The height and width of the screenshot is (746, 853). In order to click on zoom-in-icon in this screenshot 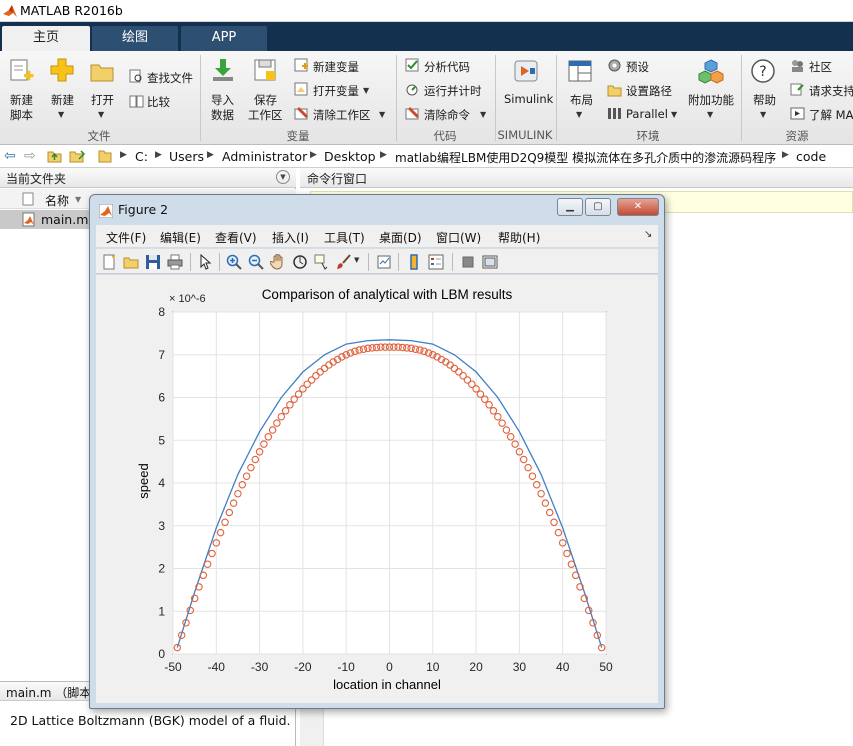, I will do `click(234, 262)`.